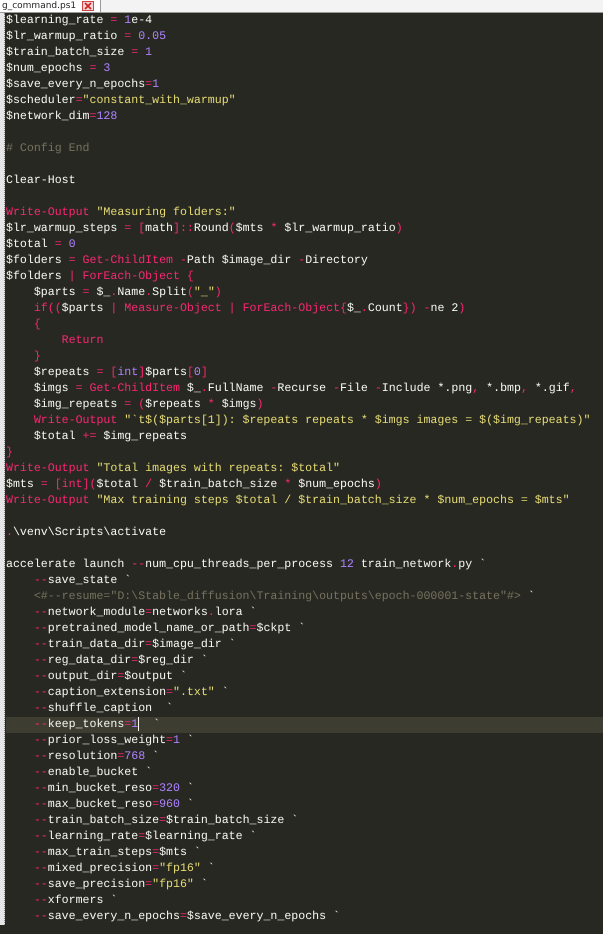 The height and width of the screenshot is (934, 603). Describe the element at coordinates (82, 341) in the screenshot. I see `code-line: Return` at that location.